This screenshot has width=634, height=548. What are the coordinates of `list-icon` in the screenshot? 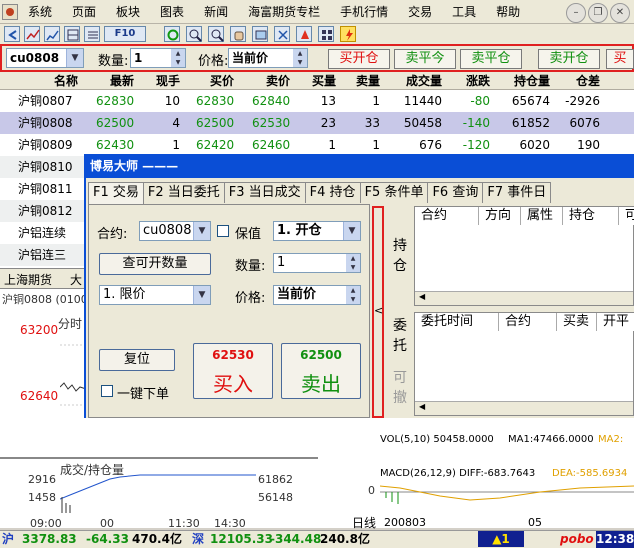 It's located at (92, 34).